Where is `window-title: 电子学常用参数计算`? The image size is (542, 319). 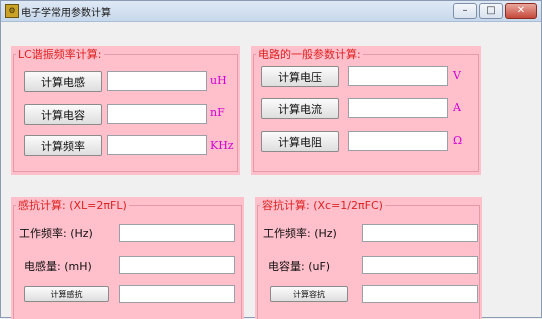
window-title: 电子学常用参数计算 is located at coordinates (66, 13).